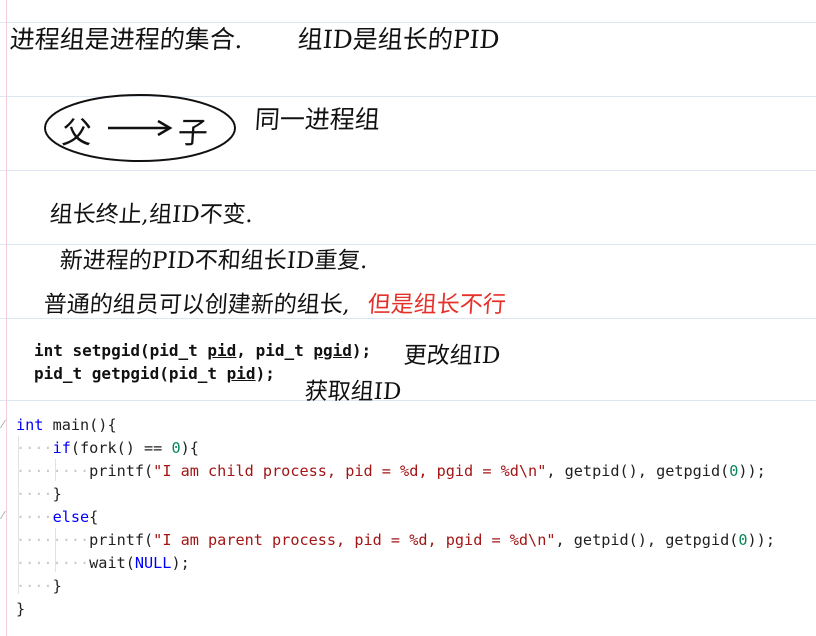 The image size is (816, 636). I want to click on code-line-7: ········wait(NULL);, so click(103, 563).